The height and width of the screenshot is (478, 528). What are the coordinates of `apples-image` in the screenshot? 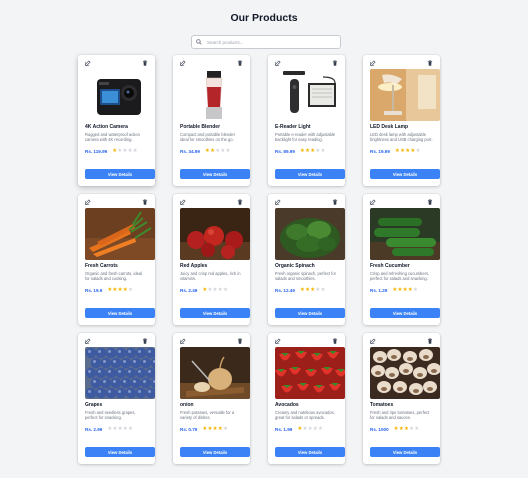 It's located at (215, 234).